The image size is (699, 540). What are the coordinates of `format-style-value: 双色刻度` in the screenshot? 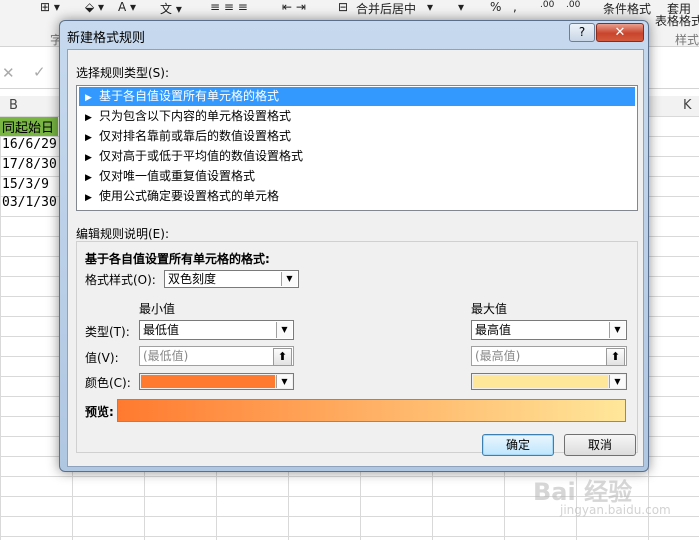 It's located at (192, 279).